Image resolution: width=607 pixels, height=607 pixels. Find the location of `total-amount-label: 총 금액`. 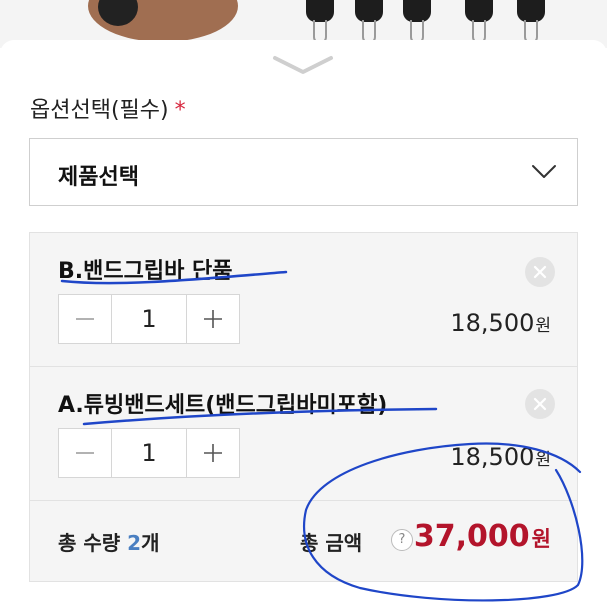

total-amount-label: 총 금액 is located at coordinates (331, 543).